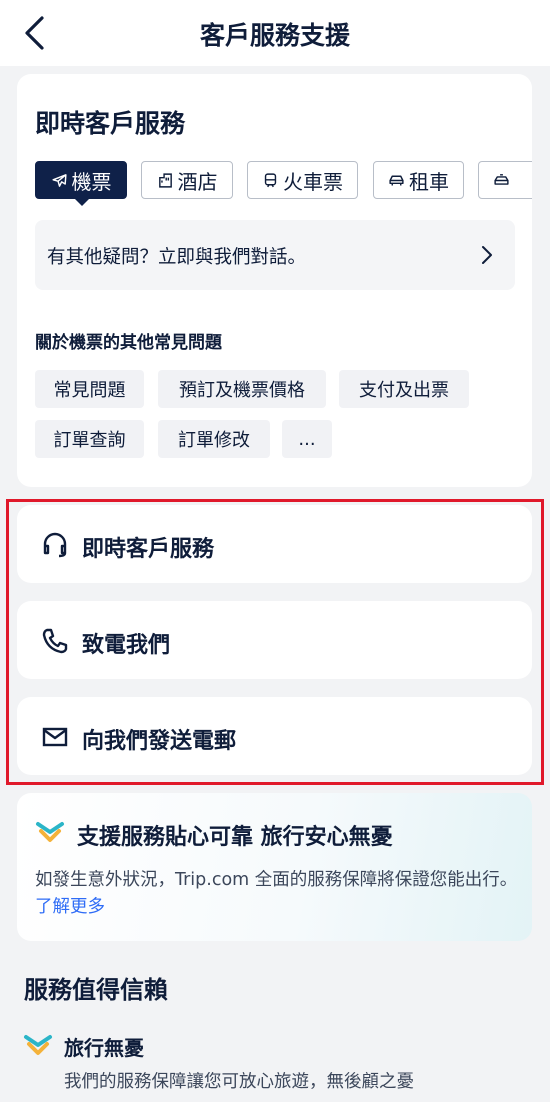  I want to click on faq-chip: 常見問題, so click(89, 389).